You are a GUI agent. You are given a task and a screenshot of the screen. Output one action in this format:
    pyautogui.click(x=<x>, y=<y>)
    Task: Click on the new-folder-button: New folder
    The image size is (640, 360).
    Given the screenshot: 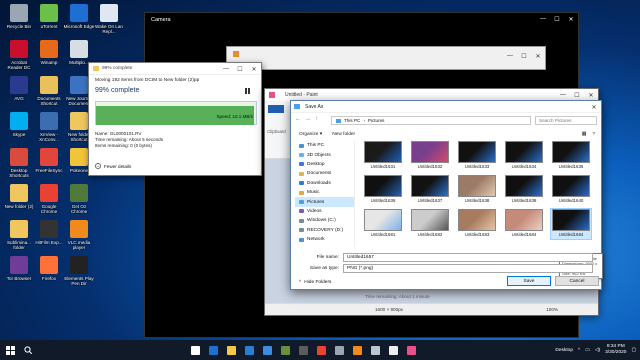 What is the action you would take?
    pyautogui.click(x=343, y=134)
    